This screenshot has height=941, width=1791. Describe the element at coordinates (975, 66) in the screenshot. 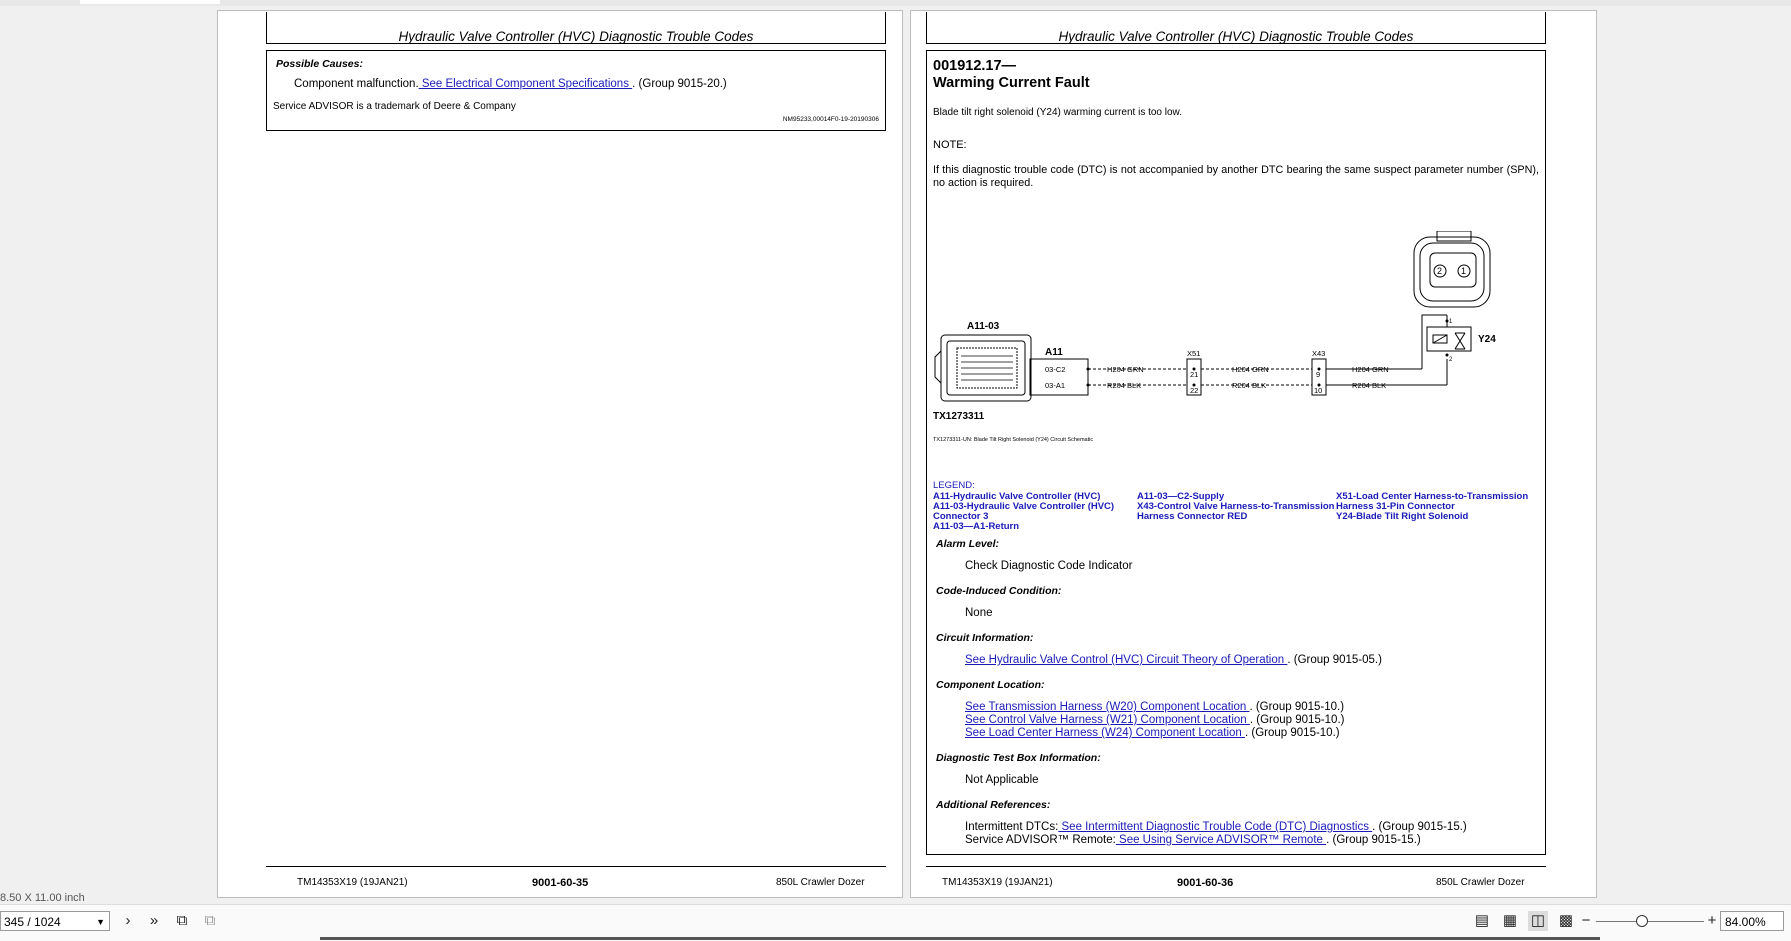

I see `dtc-code: 001912.17—` at that location.